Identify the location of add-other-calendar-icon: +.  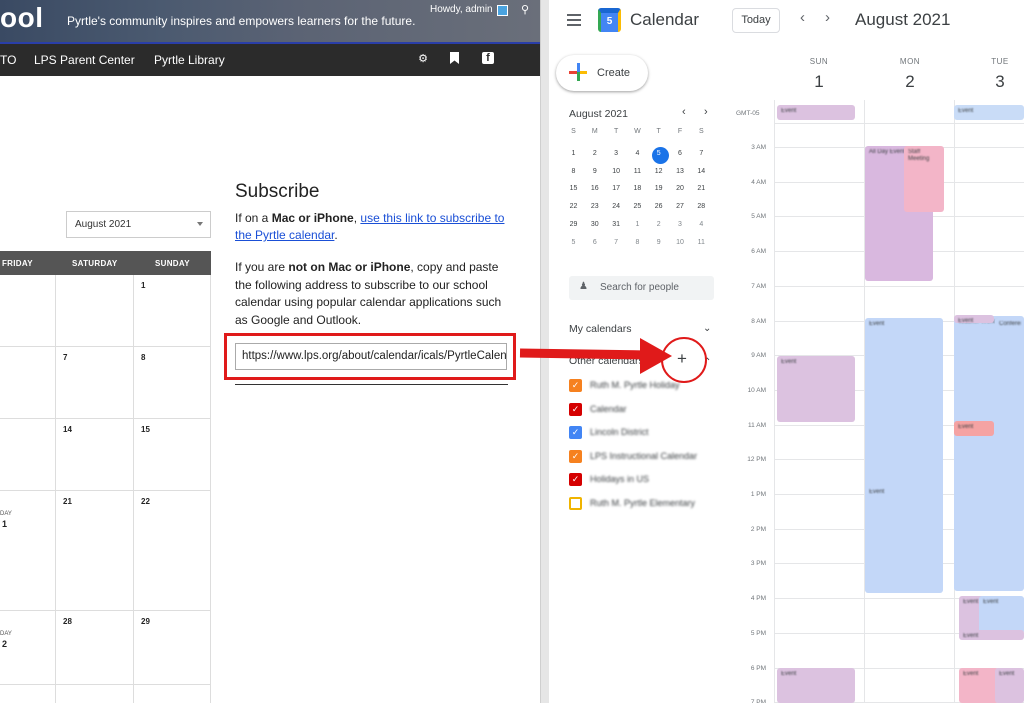
(682, 359).